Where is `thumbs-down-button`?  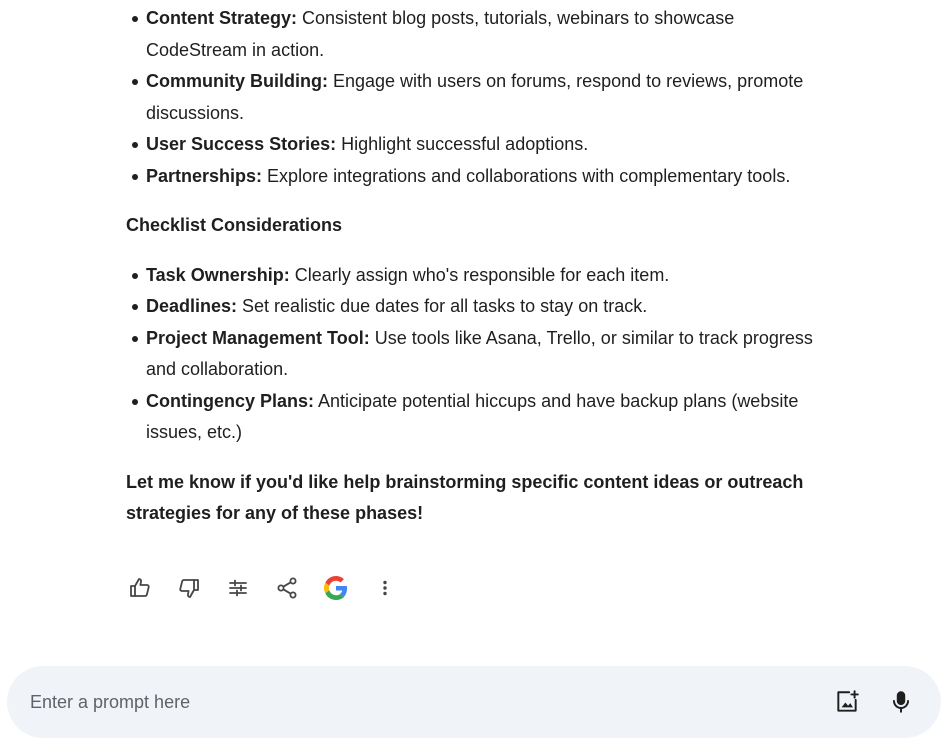
thumbs-down-button is located at coordinates (189, 588).